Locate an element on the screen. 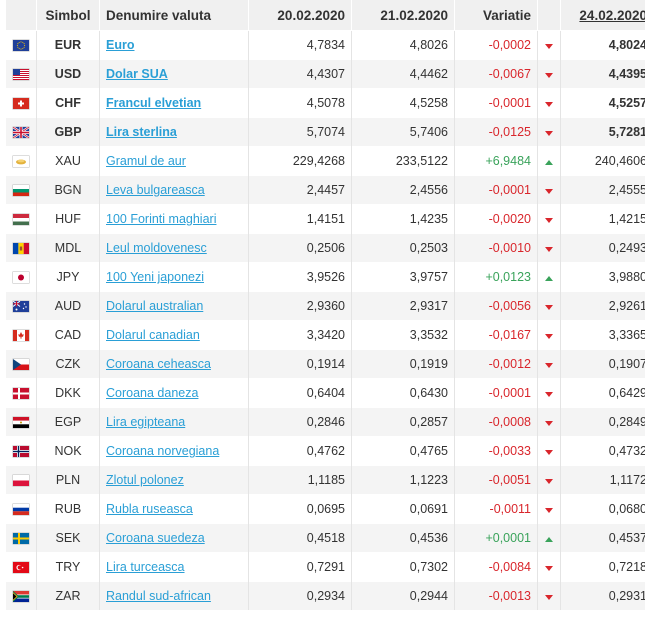  currency-name-link: Randul sud-african is located at coordinates (158, 596).